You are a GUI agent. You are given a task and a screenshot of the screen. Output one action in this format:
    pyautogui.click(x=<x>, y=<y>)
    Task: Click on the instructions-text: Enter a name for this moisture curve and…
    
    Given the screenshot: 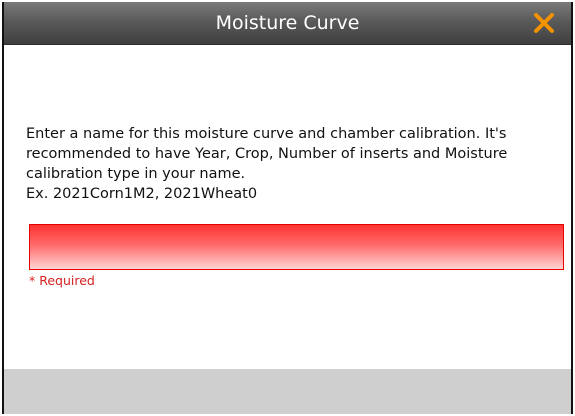 What is the action you would take?
    pyautogui.click(x=267, y=154)
    